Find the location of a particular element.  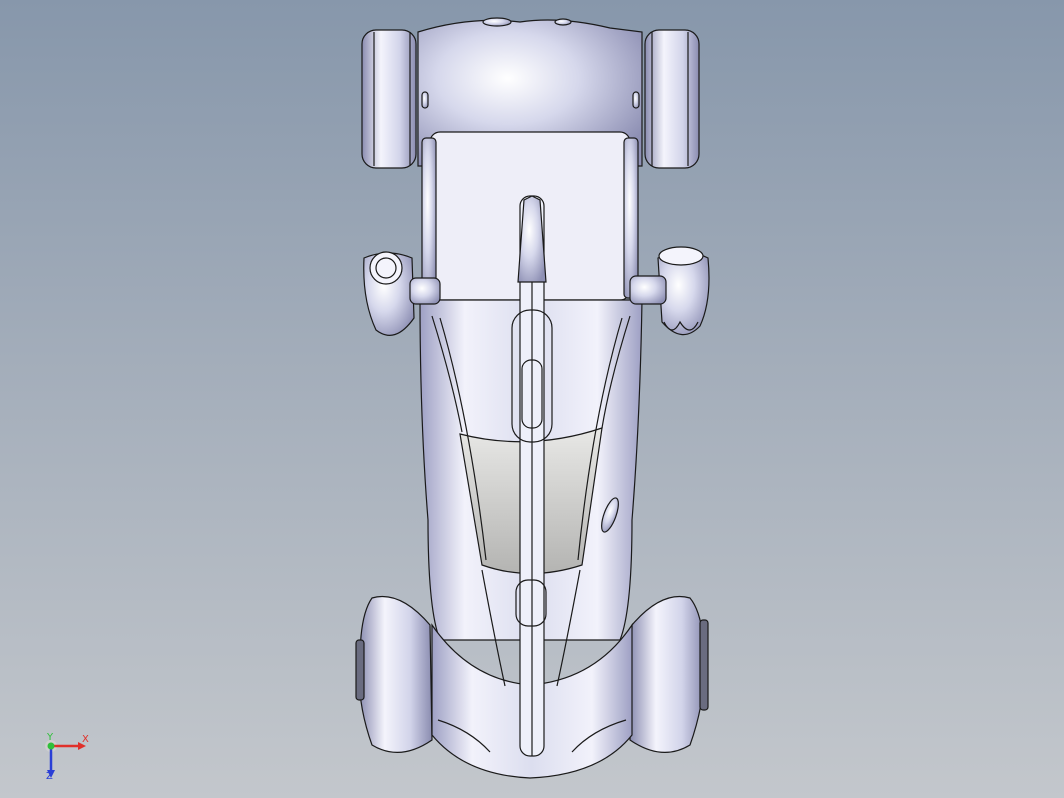

rear-right-tire is located at coordinates (672, 99).